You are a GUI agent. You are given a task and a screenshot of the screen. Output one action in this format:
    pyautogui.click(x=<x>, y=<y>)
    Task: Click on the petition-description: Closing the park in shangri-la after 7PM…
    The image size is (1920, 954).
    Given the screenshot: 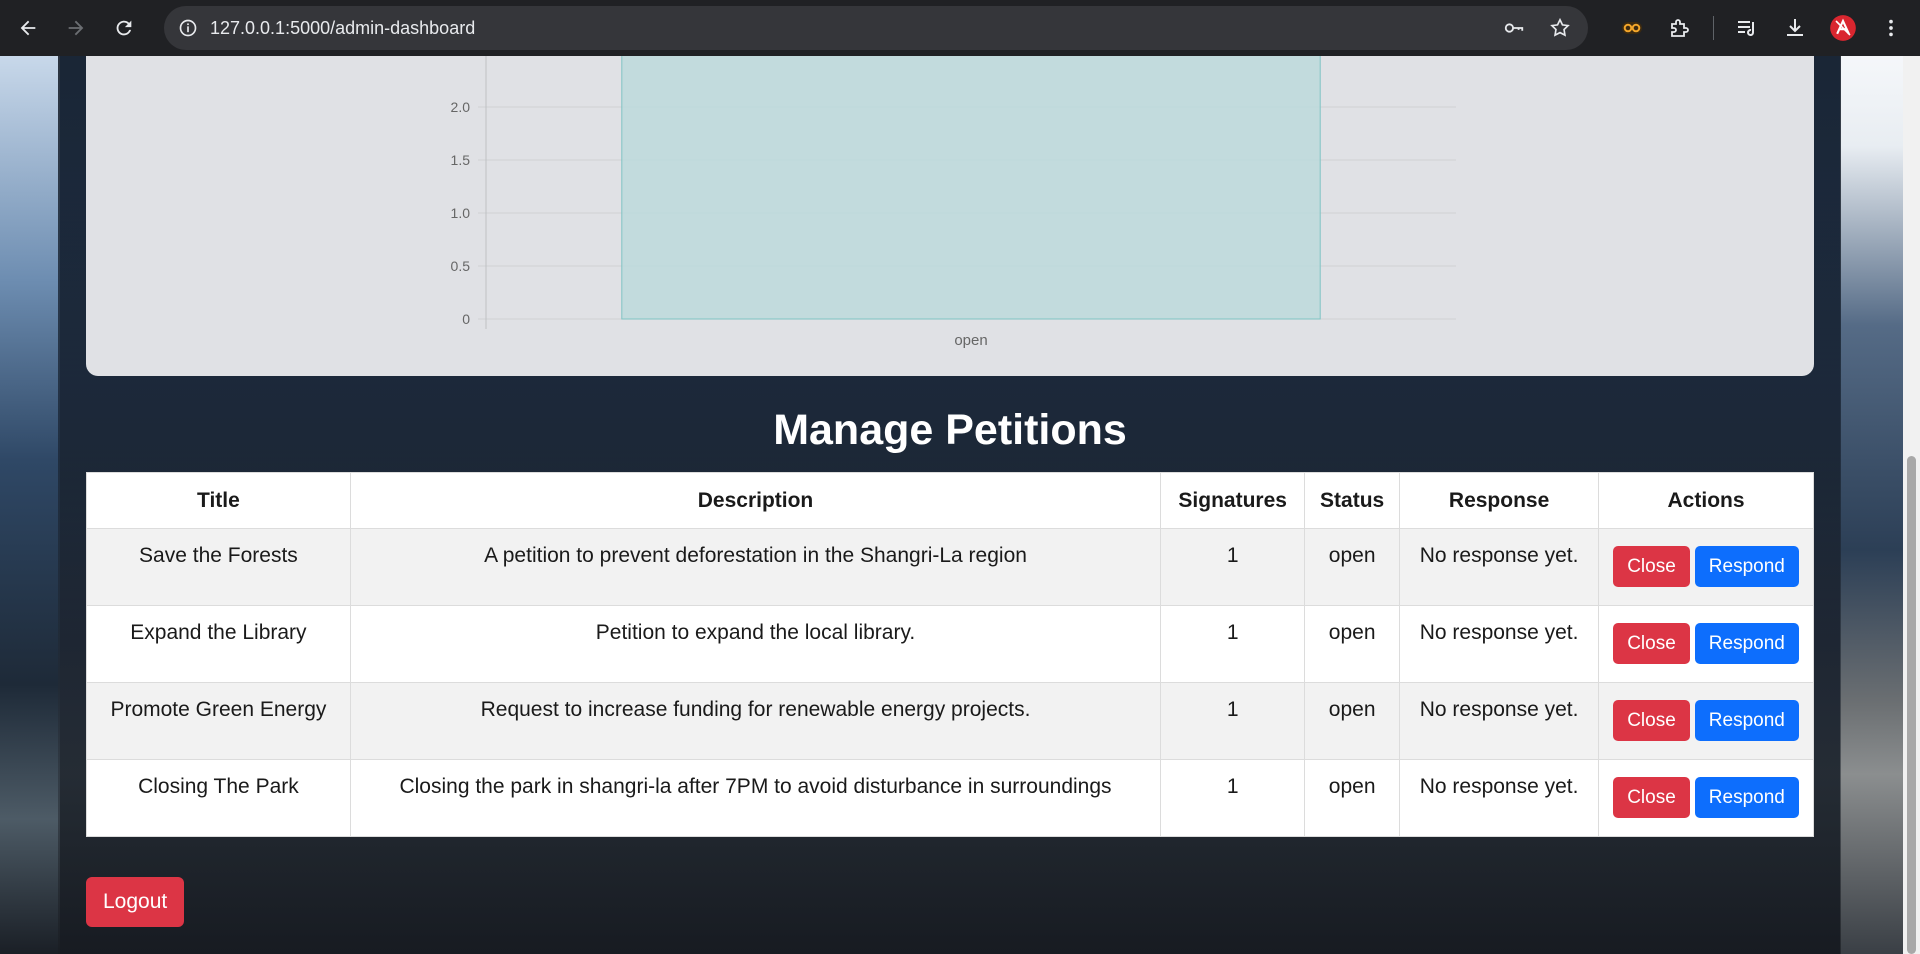 What is the action you would take?
    pyautogui.click(x=755, y=798)
    